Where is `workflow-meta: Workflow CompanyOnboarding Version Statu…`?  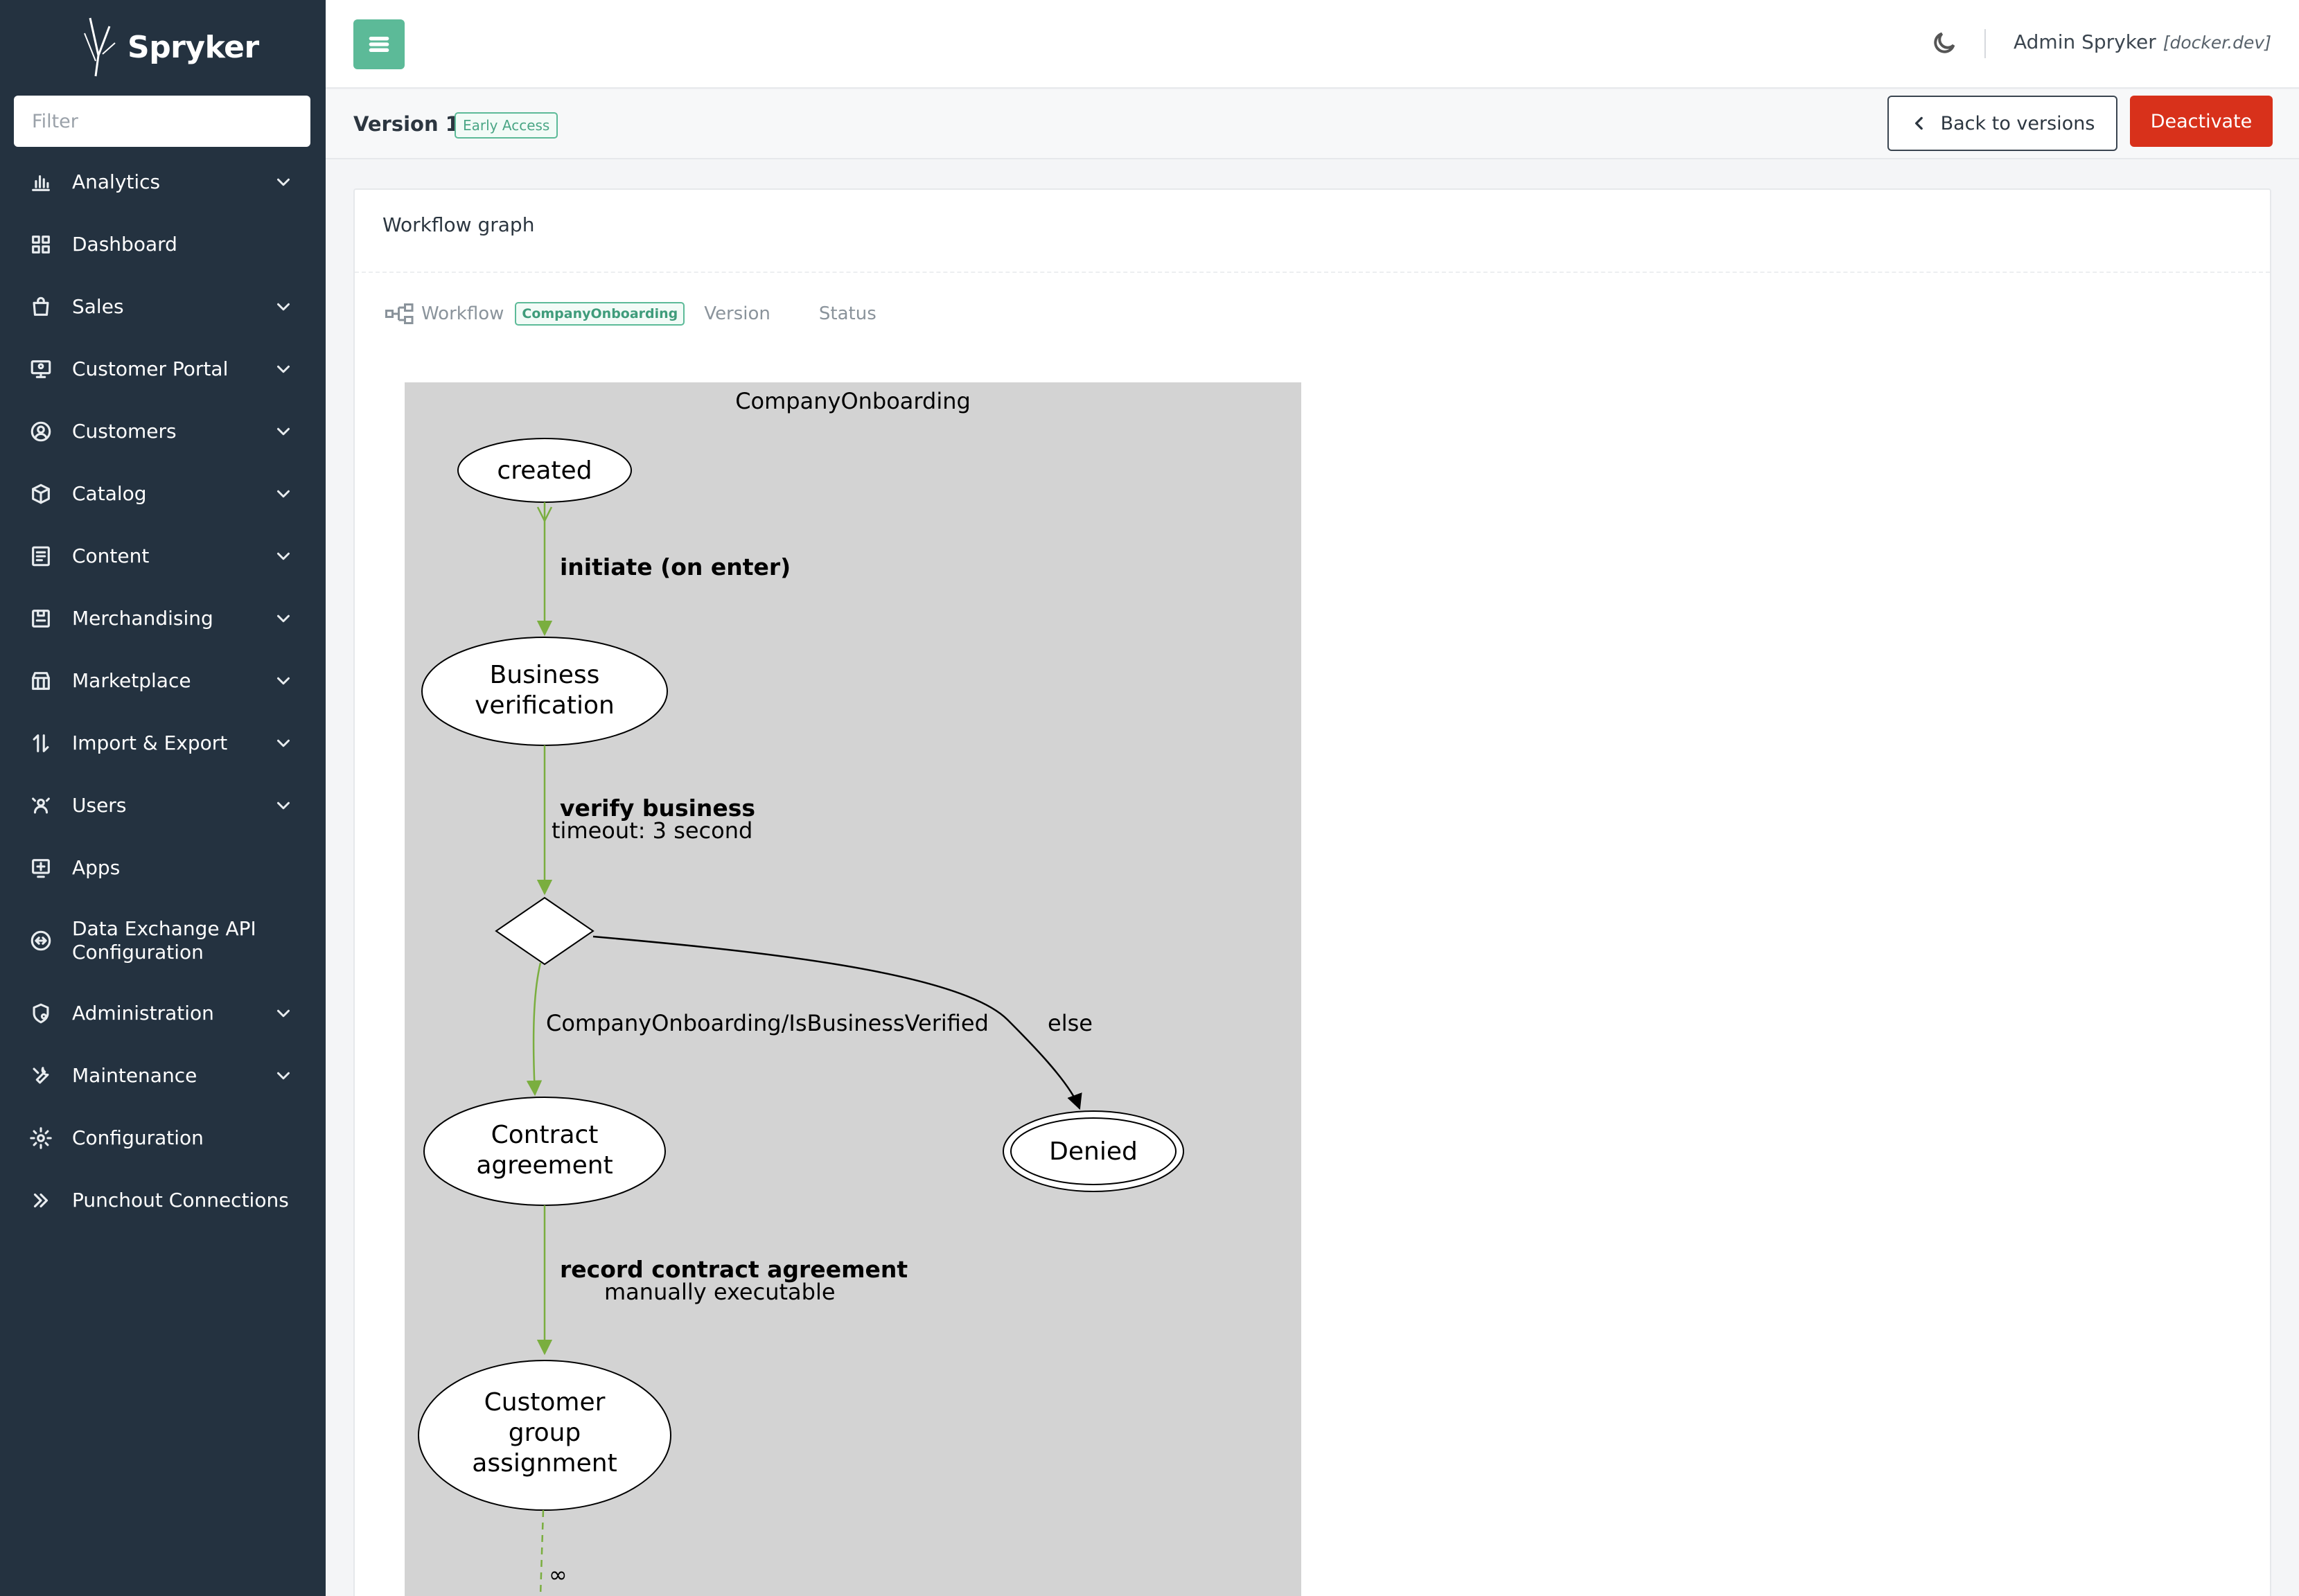 workflow-meta: Workflow CompanyOnboarding Version Statu… is located at coordinates (631, 314).